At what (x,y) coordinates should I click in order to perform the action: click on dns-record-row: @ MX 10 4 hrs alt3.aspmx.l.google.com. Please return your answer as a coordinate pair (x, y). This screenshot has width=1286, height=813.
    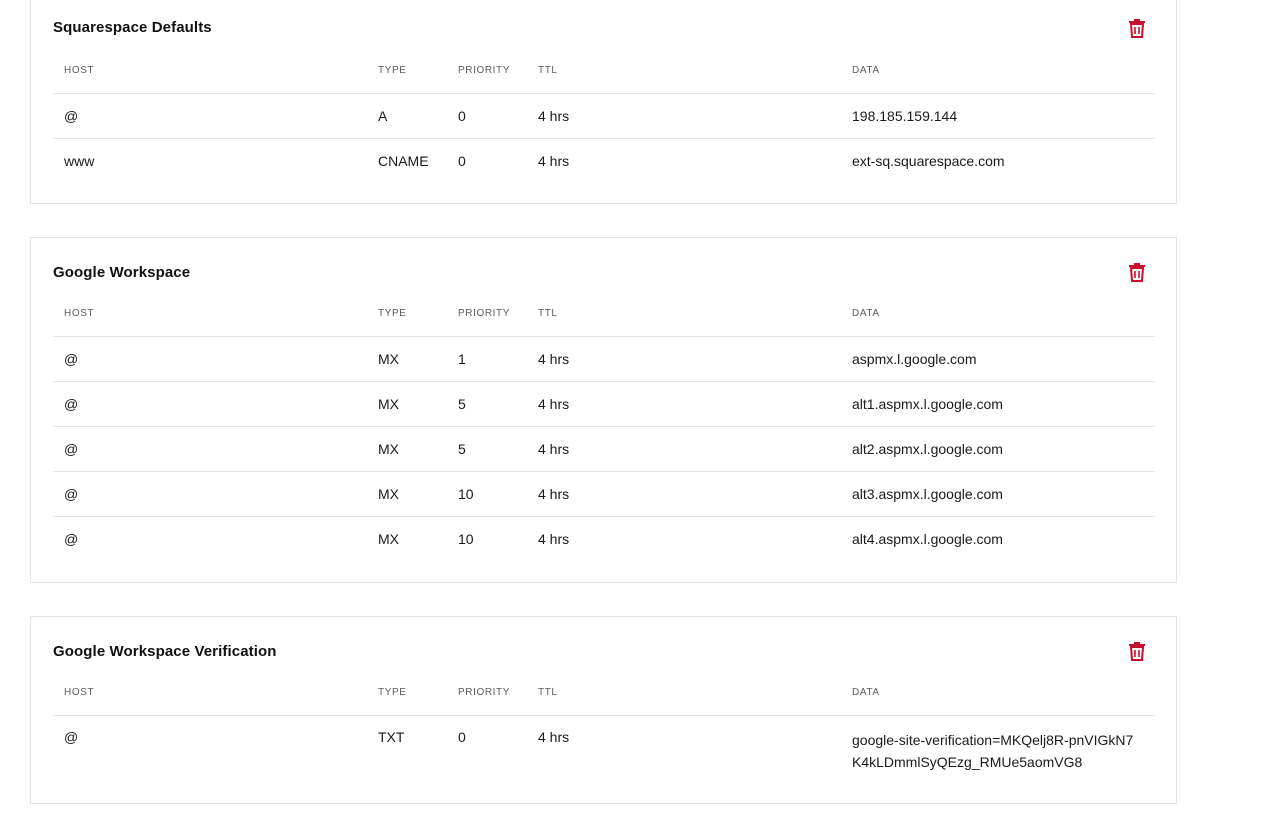
    Looking at the image, I should click on (604, 494).